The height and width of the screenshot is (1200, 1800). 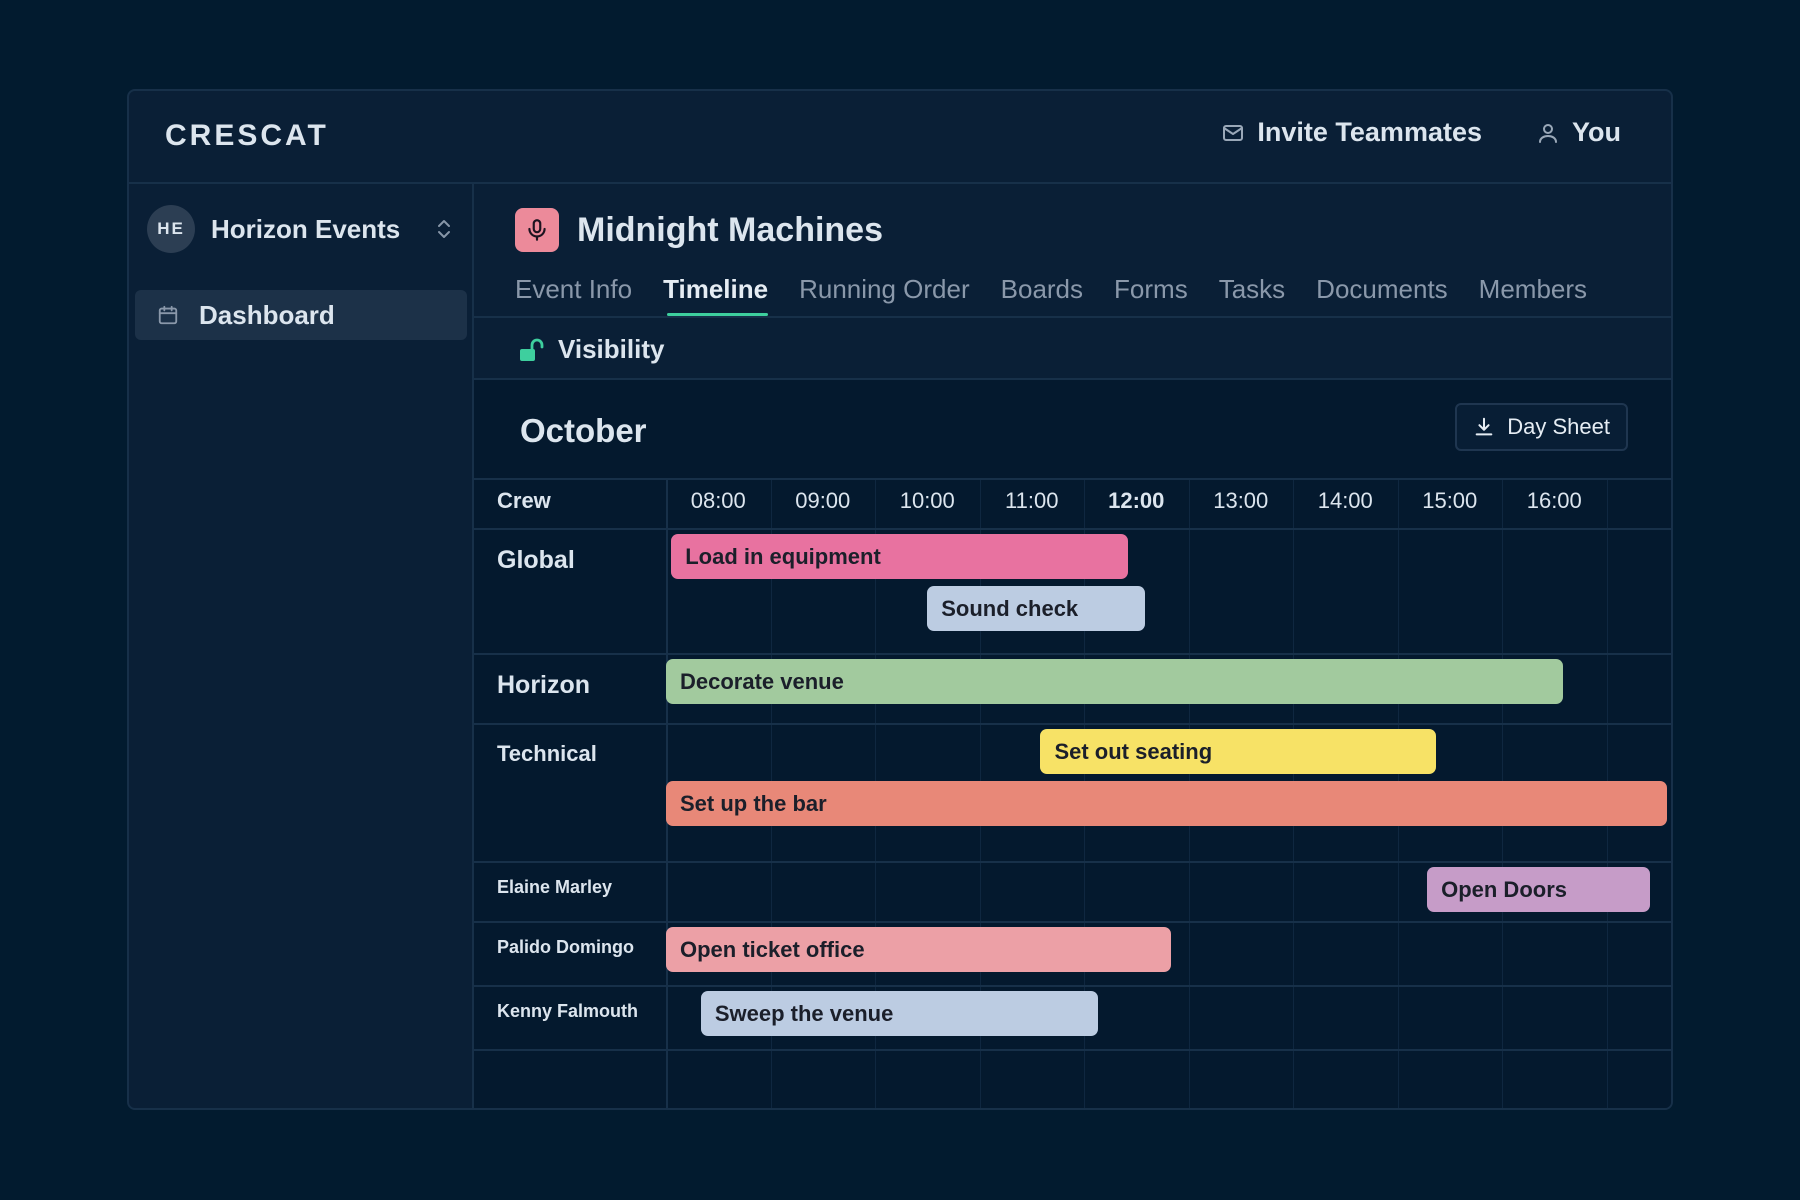 What do you see at coordinates (1072, 317) in the screenshot?
I see `tab-divider` at bounding box center [1072, 317].